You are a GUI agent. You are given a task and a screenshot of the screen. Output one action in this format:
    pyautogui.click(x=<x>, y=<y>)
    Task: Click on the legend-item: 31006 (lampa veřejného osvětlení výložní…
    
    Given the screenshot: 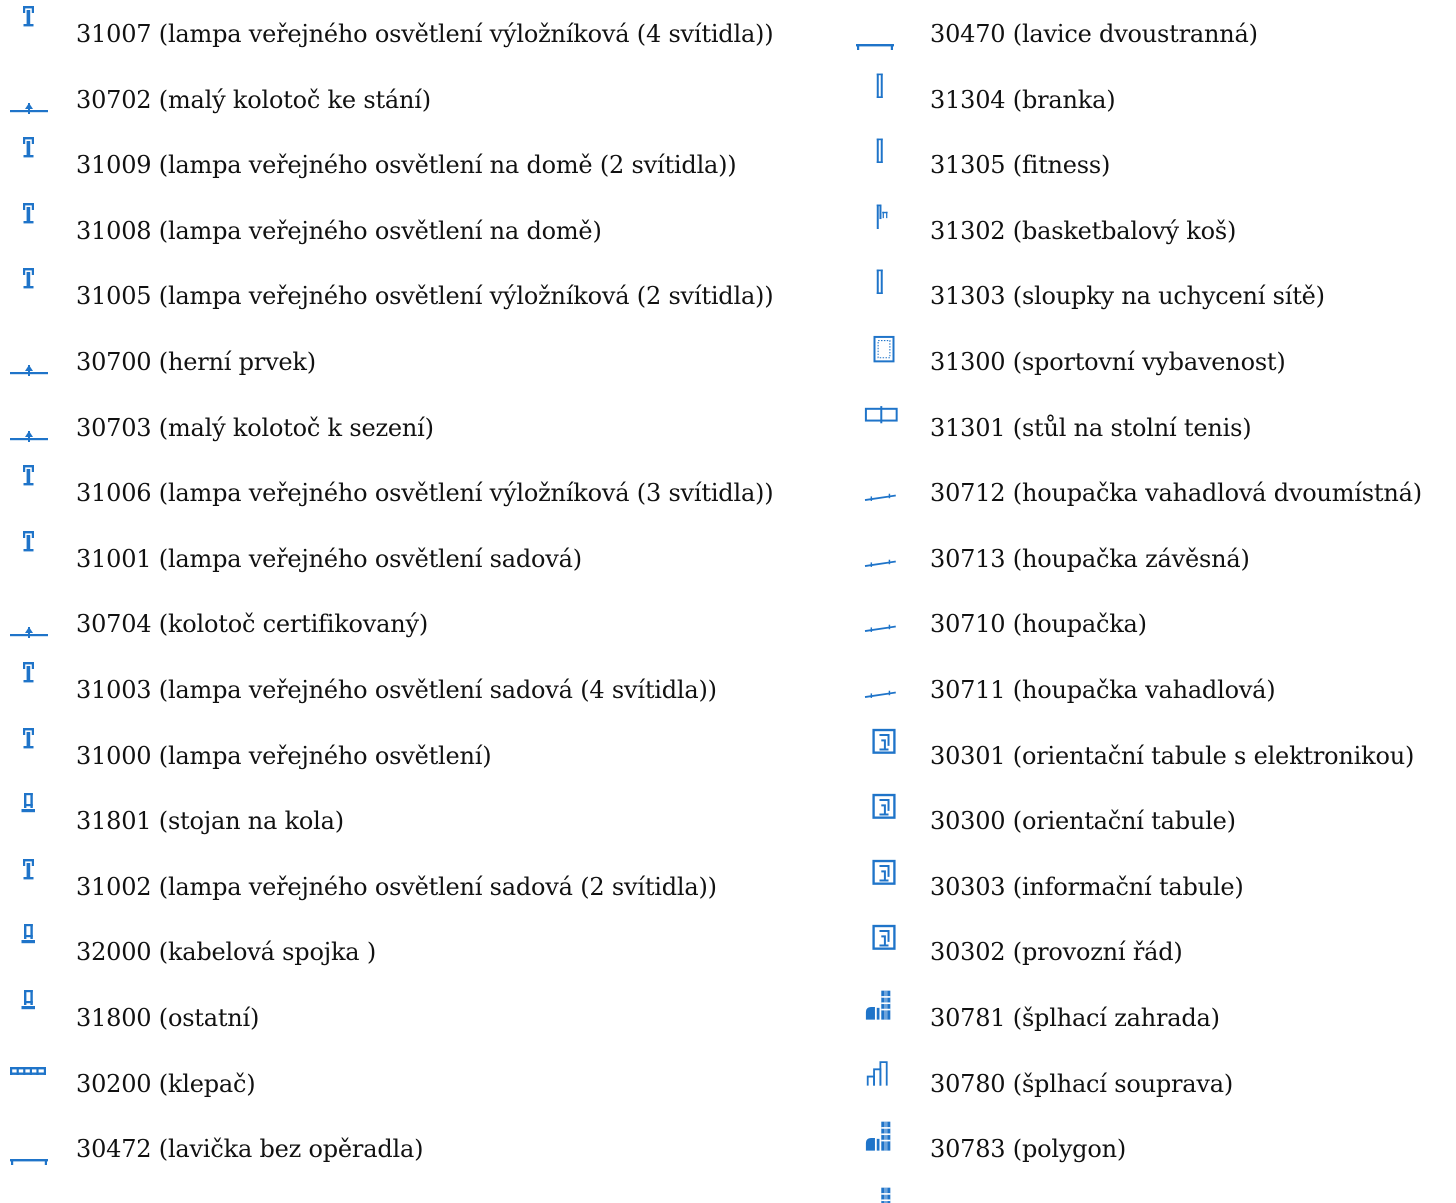 What is the action you would take?
    pyautogui.click(x=423, y=491)
    